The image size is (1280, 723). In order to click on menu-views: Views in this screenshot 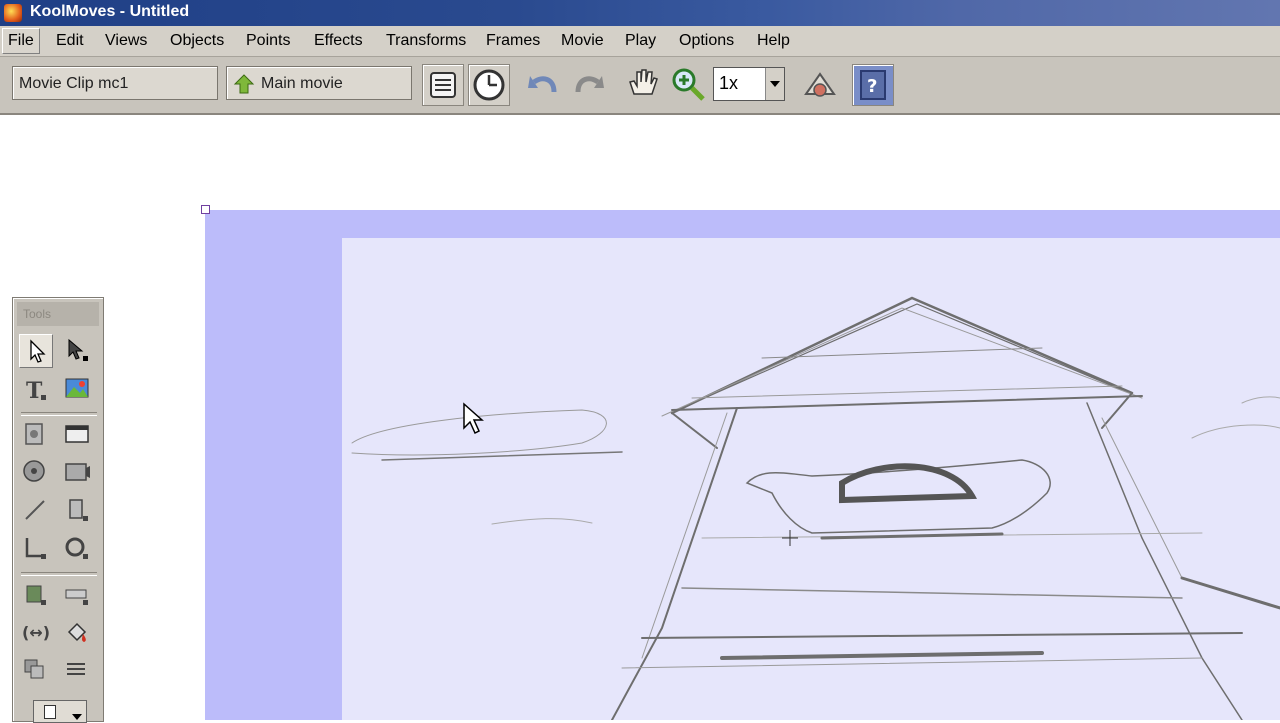, I will do `click(126, 41)`.